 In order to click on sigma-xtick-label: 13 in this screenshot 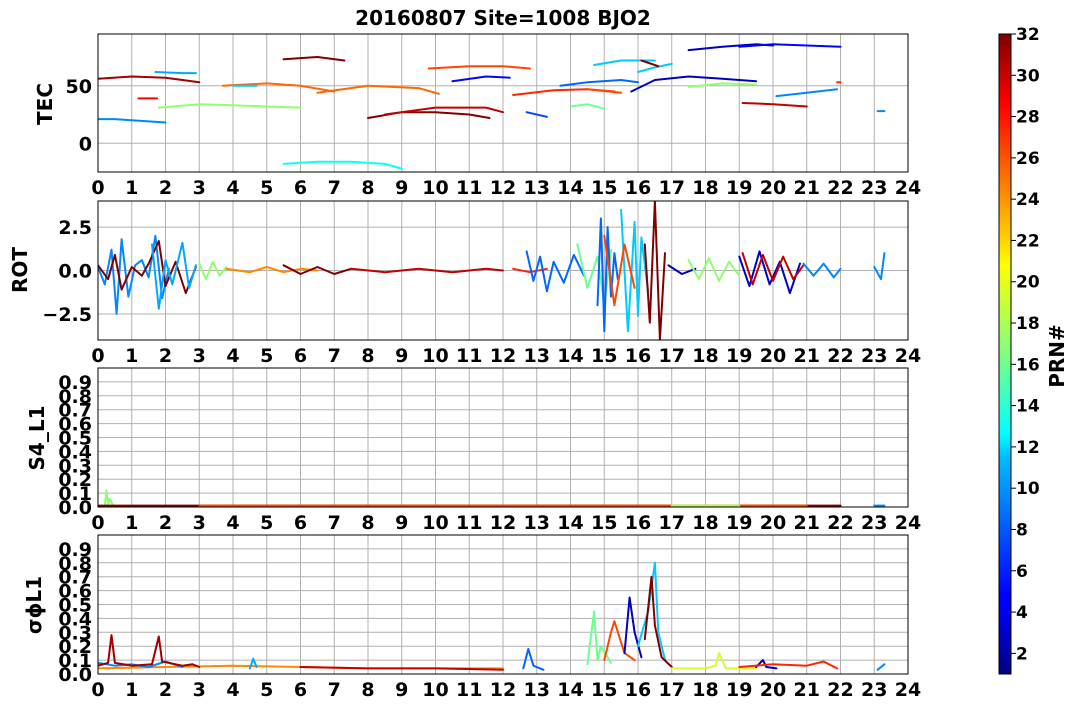, I will do `click(537, 690)`.